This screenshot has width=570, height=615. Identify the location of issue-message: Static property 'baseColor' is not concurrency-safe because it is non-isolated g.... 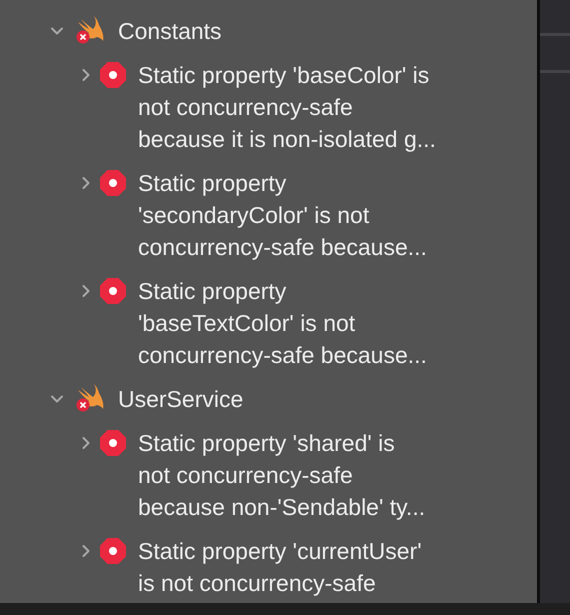
(287, 107).